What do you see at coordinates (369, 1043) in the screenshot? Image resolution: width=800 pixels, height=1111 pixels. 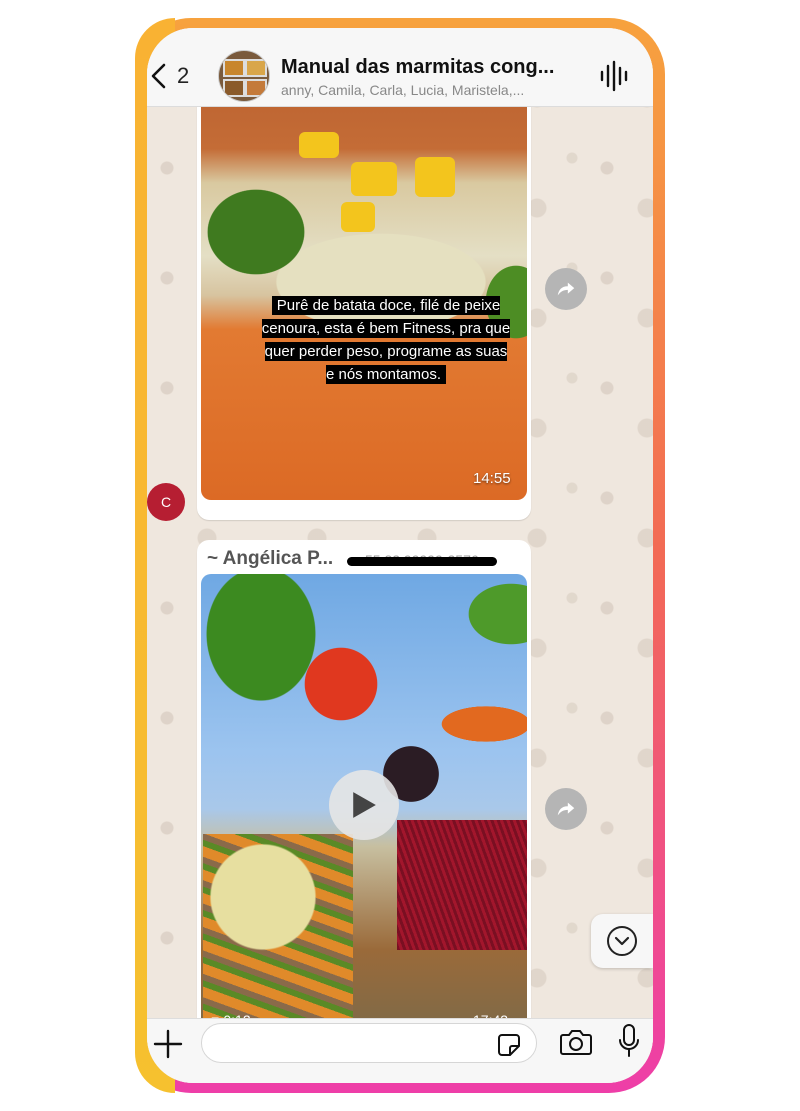 I see `message-input` at bounding box center [369, 1043].